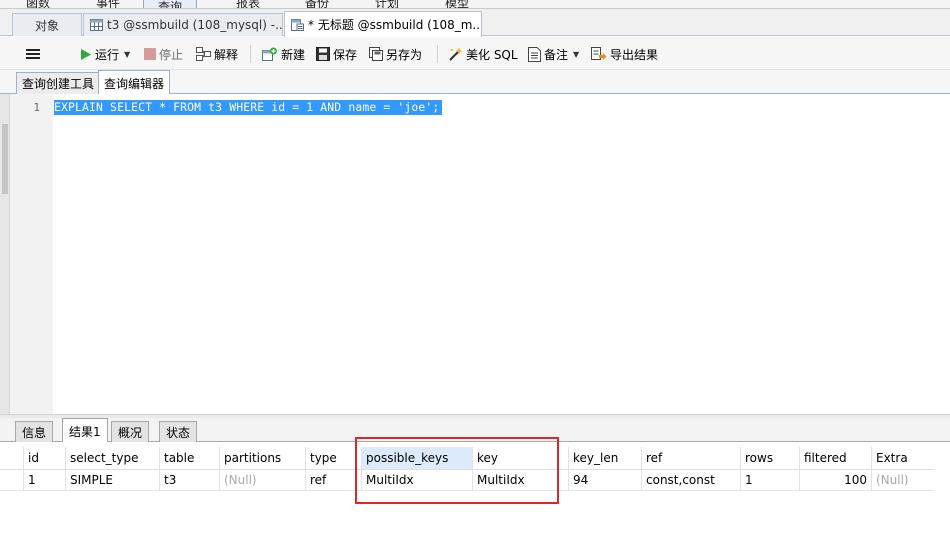 The height and width of the screenshot is (554, 950). I want to click on menu-item-backup: 备份, so click(317, 4).